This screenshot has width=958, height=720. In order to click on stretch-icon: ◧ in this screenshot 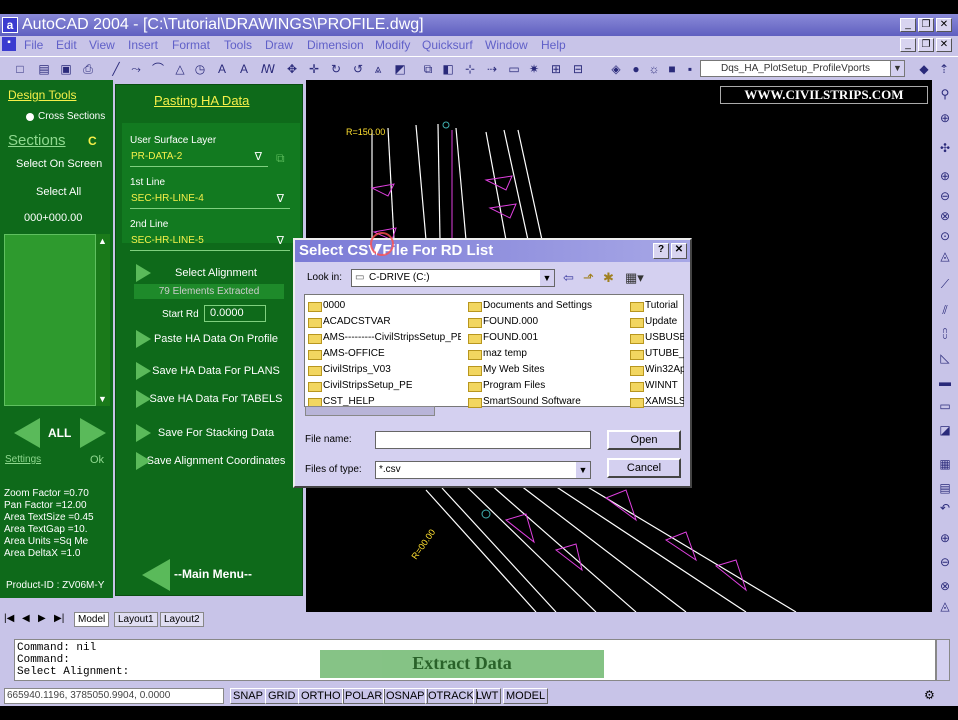, I will do `click(448, 69)`.